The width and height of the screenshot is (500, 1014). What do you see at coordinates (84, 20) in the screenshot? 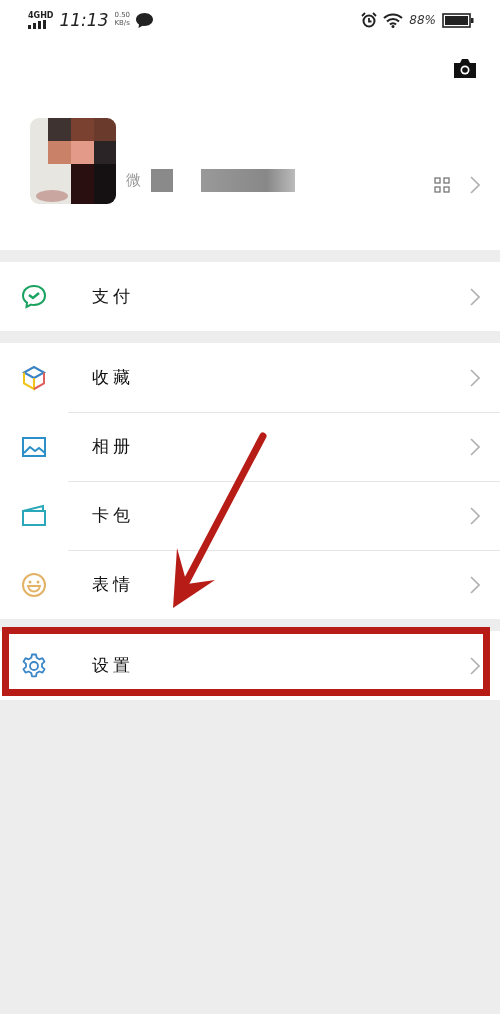
I see `clock: 11:13` at bounding box center [84, 20].